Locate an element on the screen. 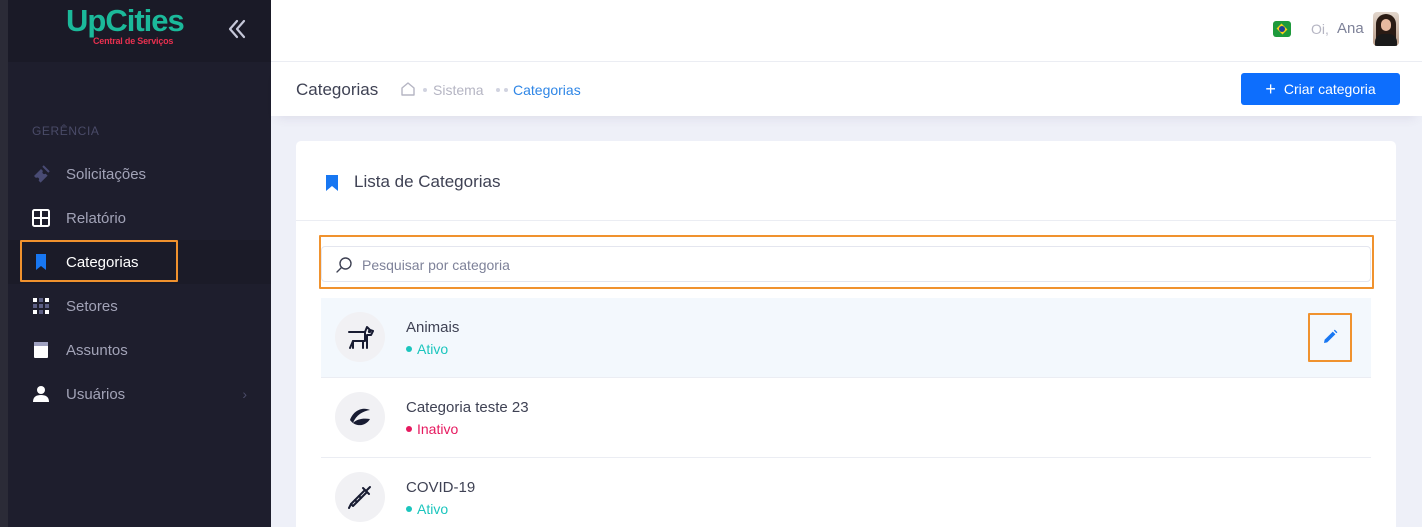  page-title: Categorias is located at coordinates (337, 89).